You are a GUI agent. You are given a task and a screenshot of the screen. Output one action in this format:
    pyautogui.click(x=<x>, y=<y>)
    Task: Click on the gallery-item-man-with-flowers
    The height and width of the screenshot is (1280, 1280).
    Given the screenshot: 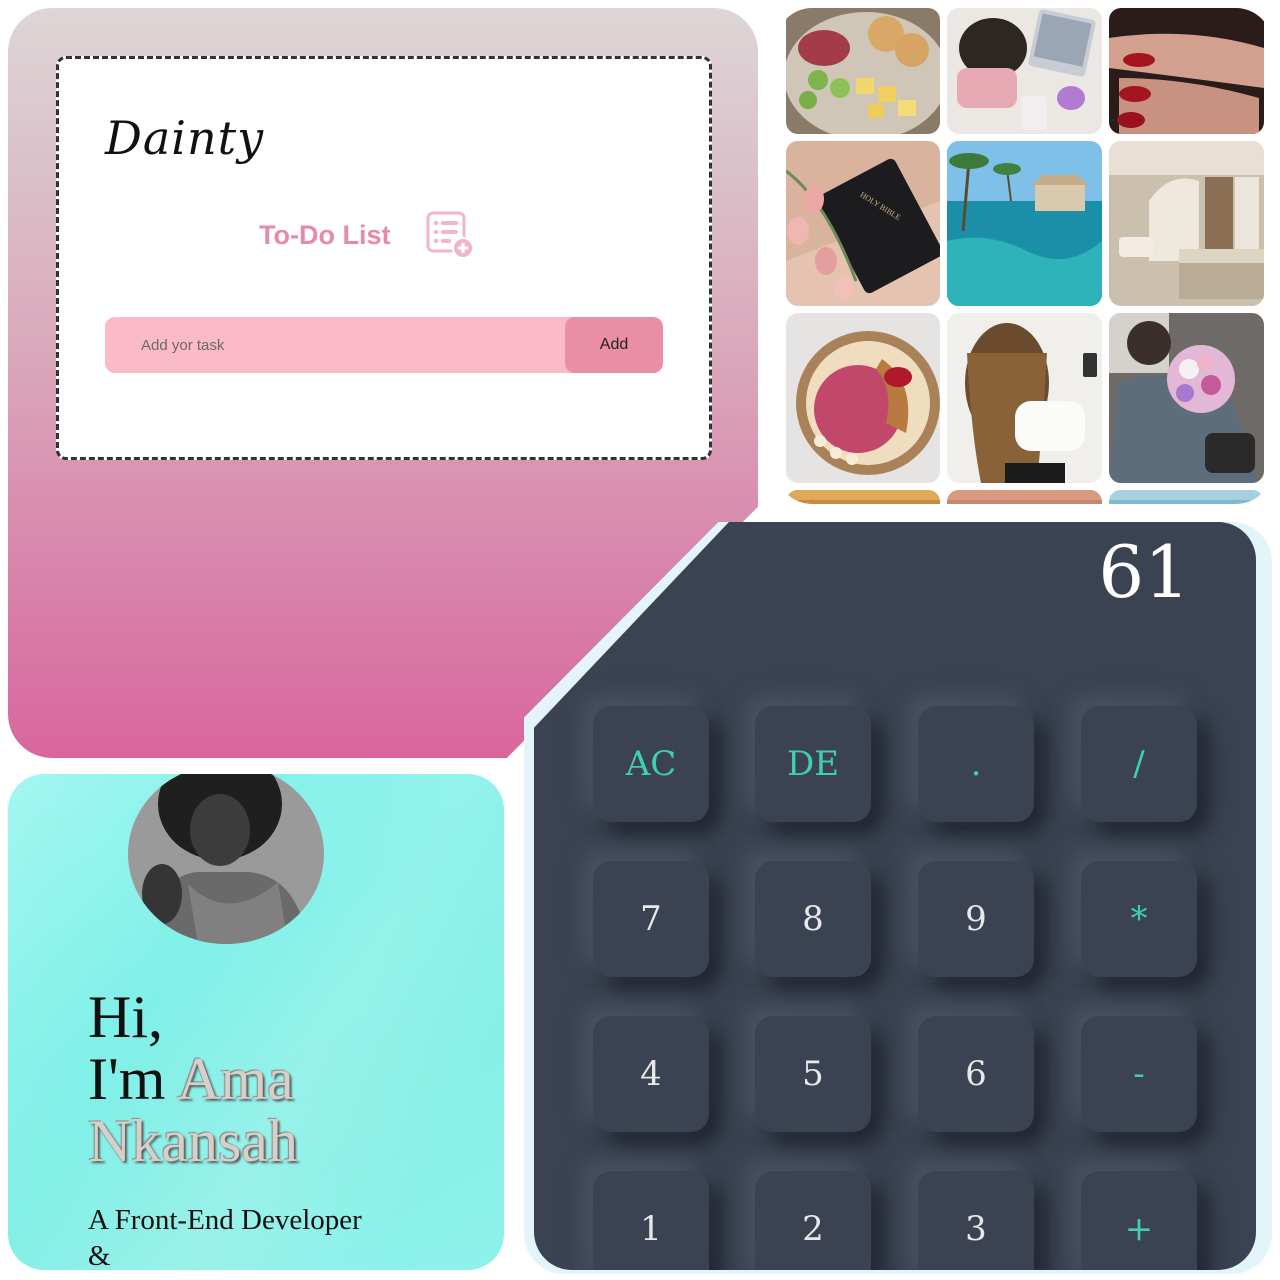 What is the action you would take?
    pyautogui.click(x=1186, y=398)
    